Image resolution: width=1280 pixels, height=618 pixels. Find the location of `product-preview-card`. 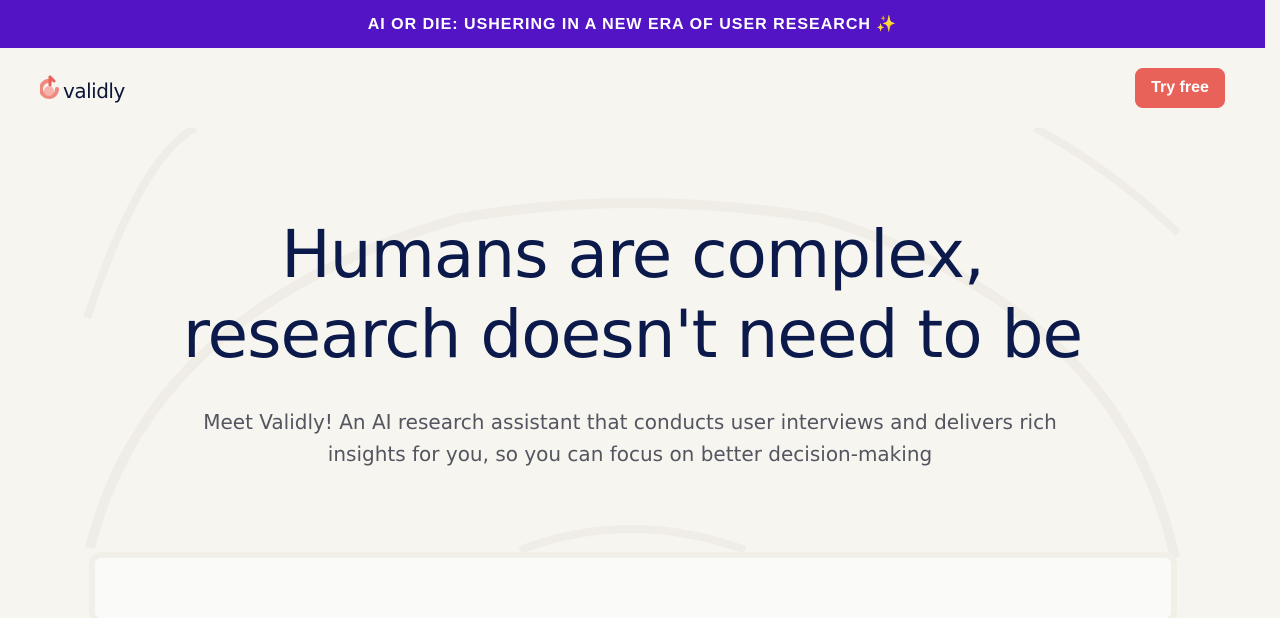

product-preview-card is located at coordinates (633, 588).